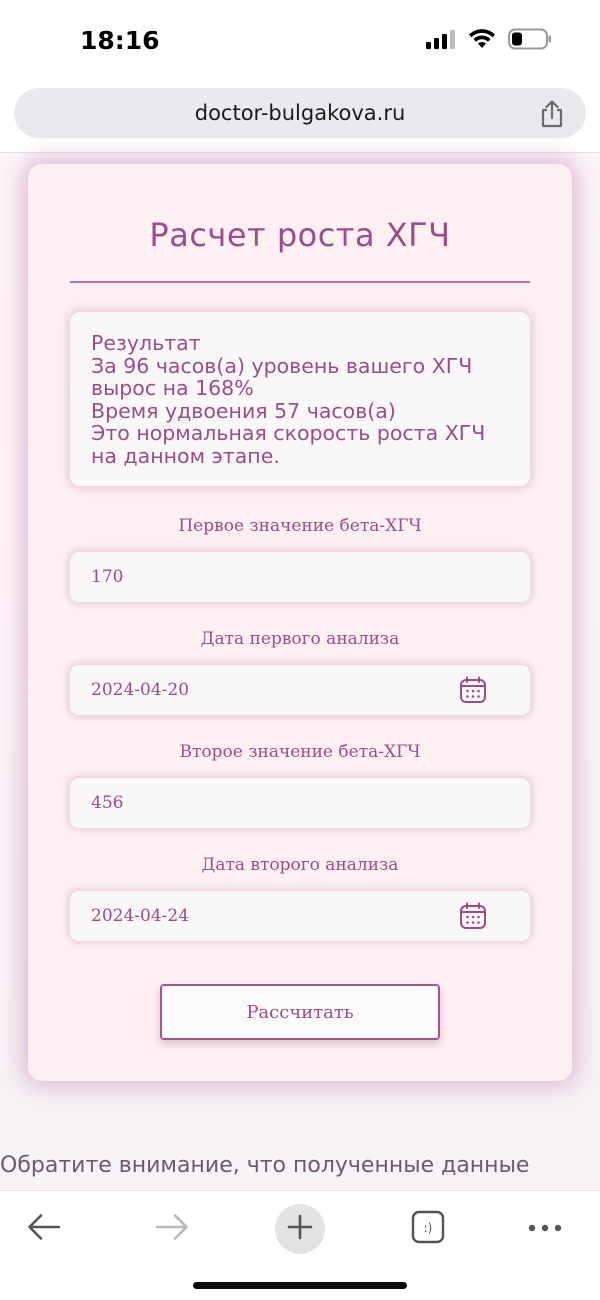 This screenshot has height=1300, width=600. I want to click on share-icon, so click(552, 116).